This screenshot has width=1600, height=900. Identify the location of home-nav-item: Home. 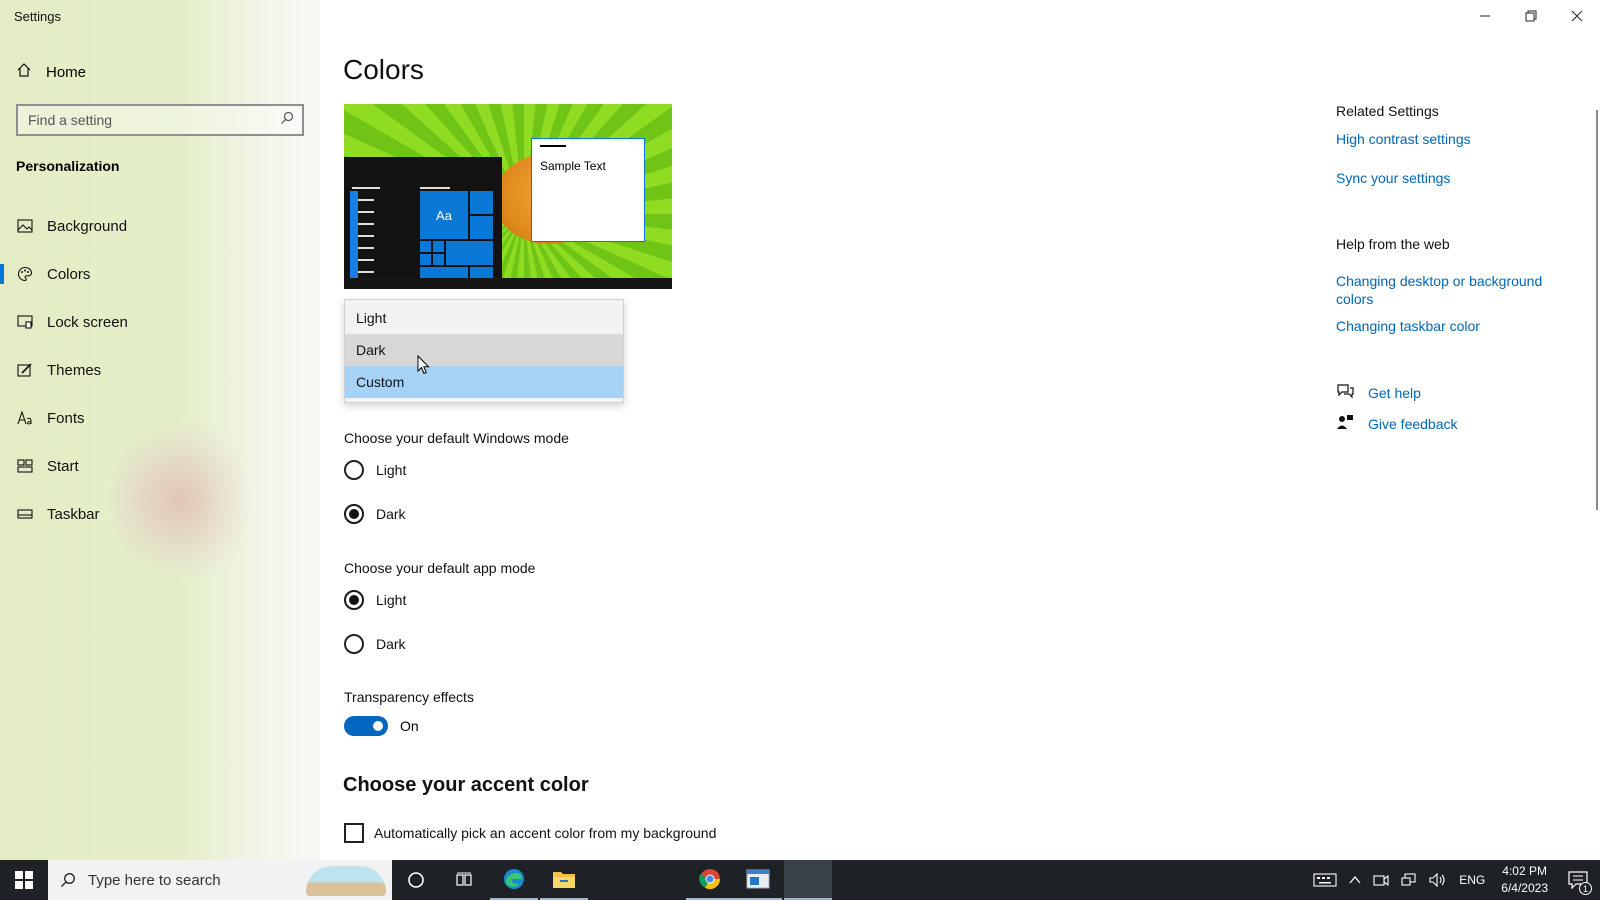
(51, 72).